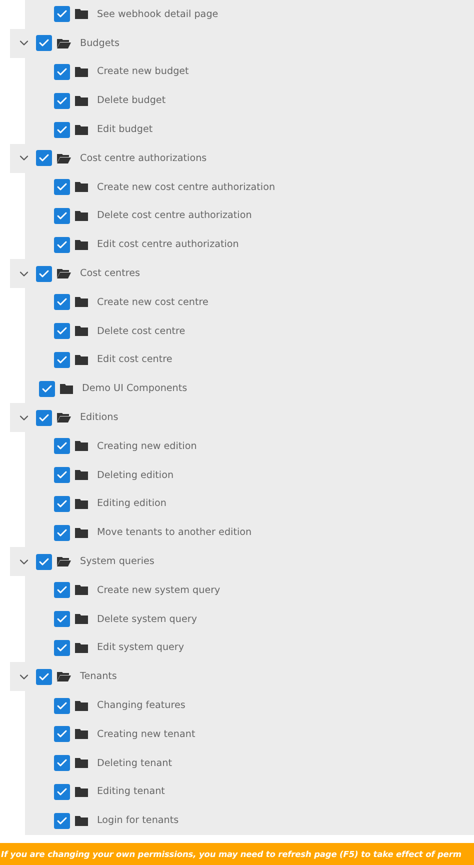 Image resolution: width=474 pixels, height=865 pixels. I want to click on permission-label: See webhook detail page, so click(157, 14).